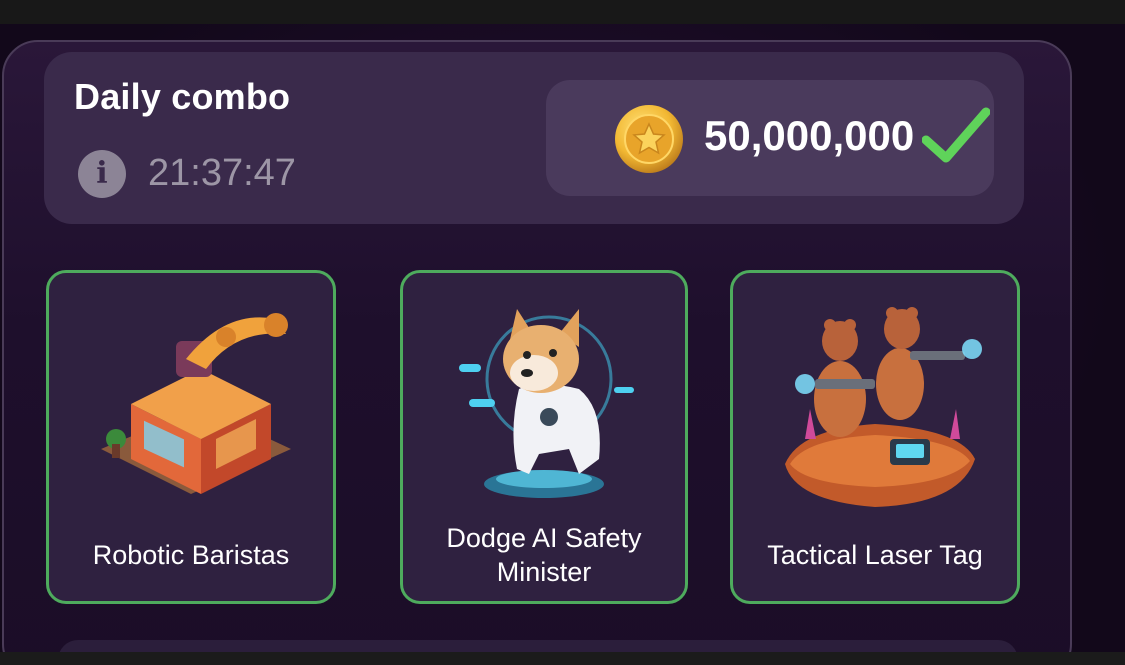  Describe the element at coordinates (649, 139) in the screenshot. I see `coin-icon` at that location.